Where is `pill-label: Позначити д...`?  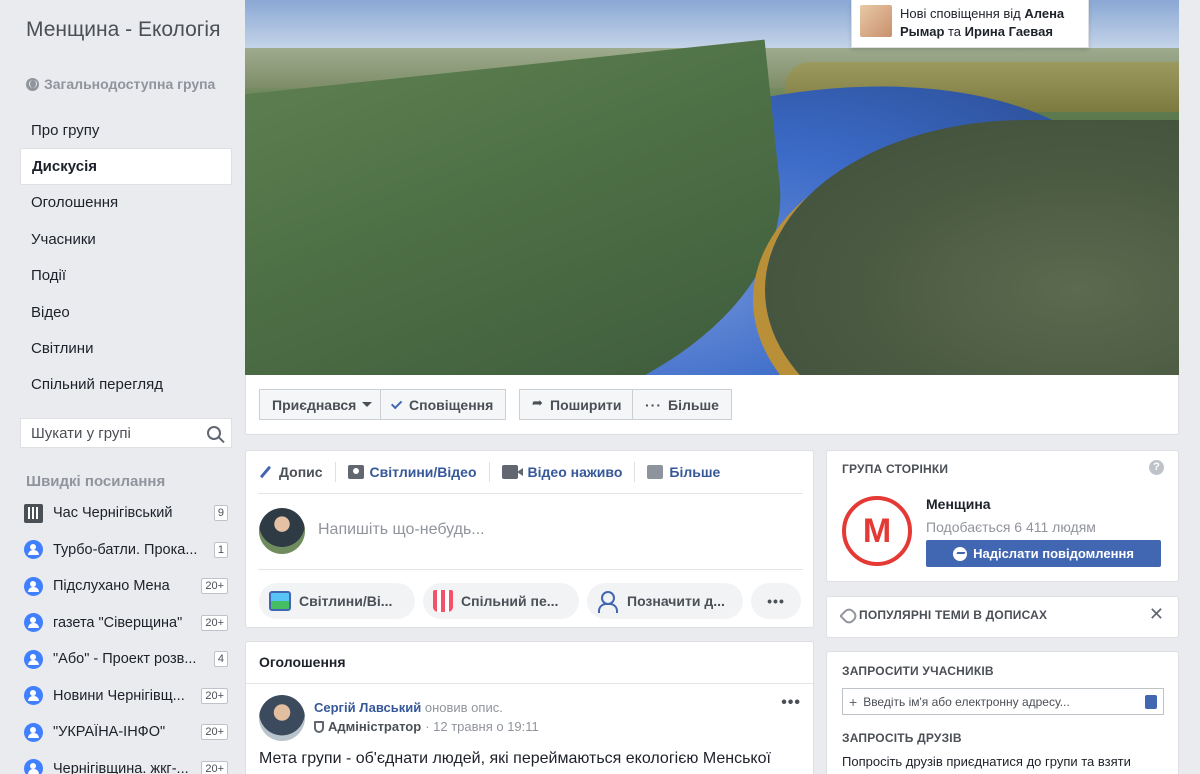
pill-label: Позначити д... is located at coordinates (676, 601).